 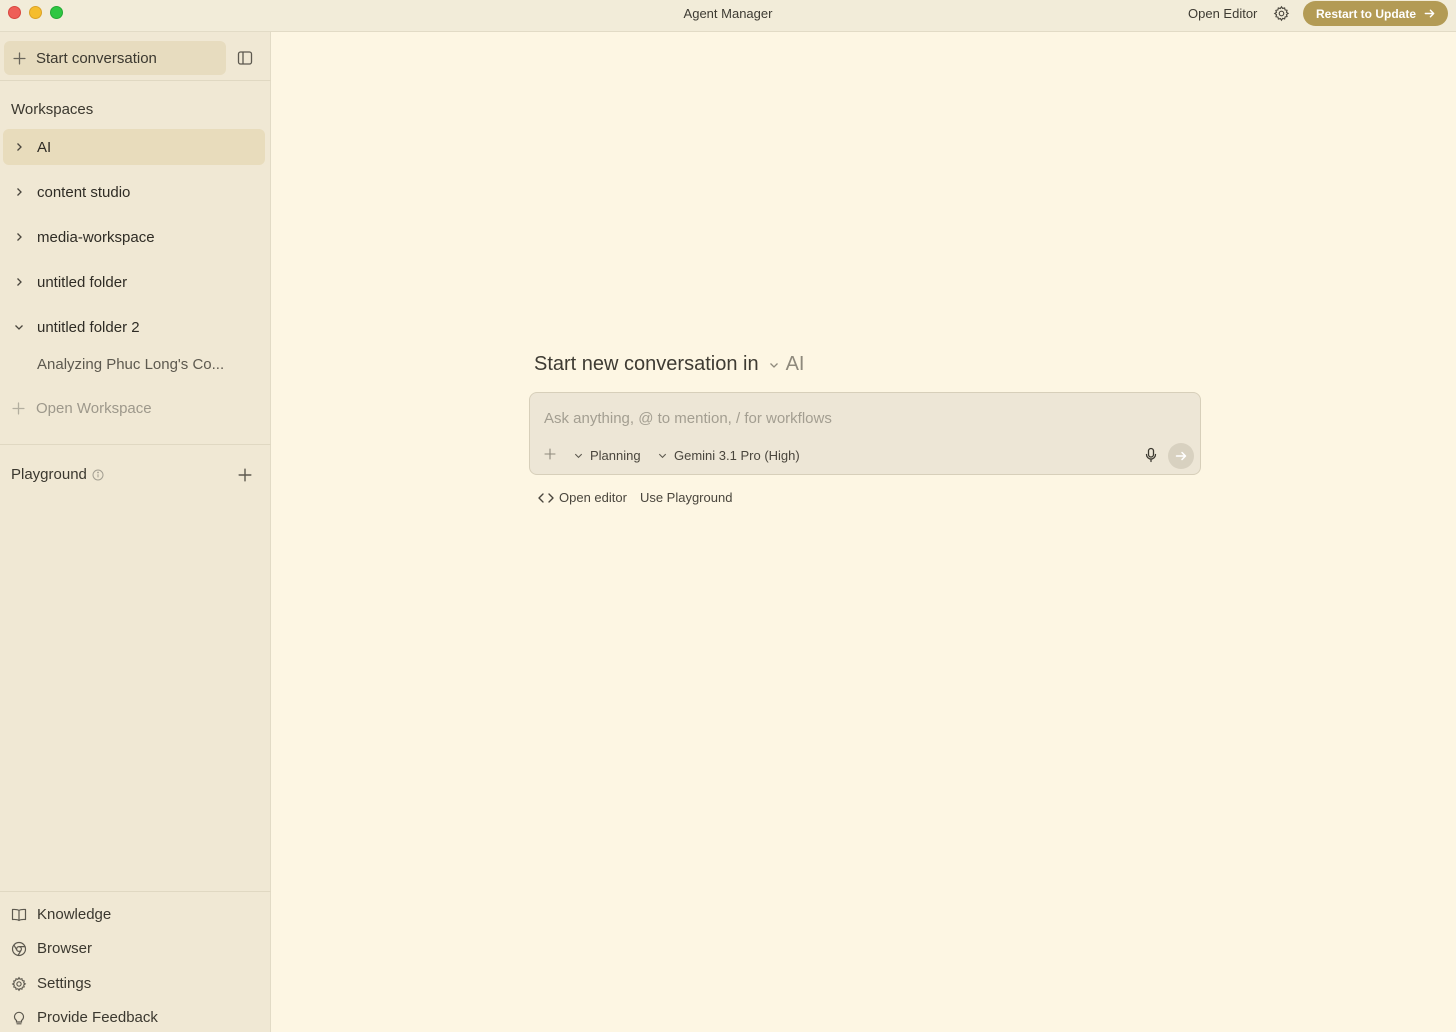 What do you see at coordinates (88, 327) in the screenshot?
I see `workspace-label: untitled folder 2` at bounding box center [88, 327].